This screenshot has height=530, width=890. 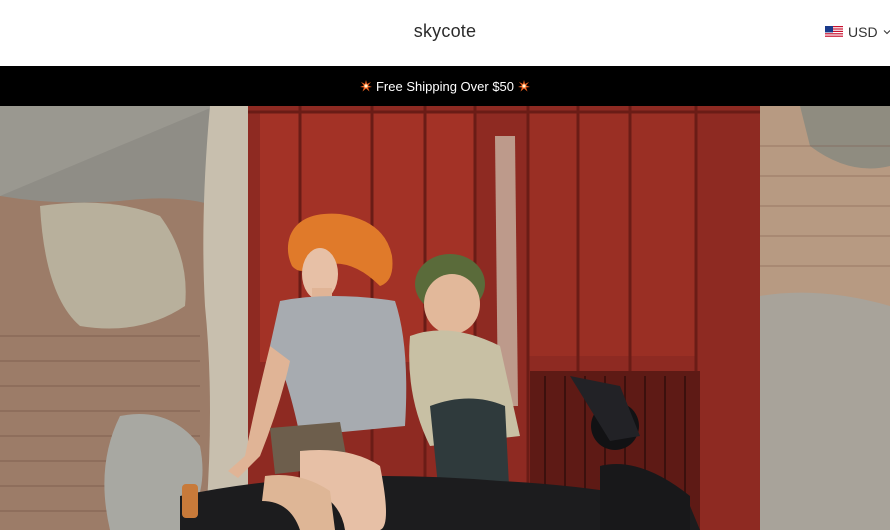 What do you see at coordinates (886, 32) in the screenshot?
I see `chevron-down-icon` at bounding box center [886, 32].